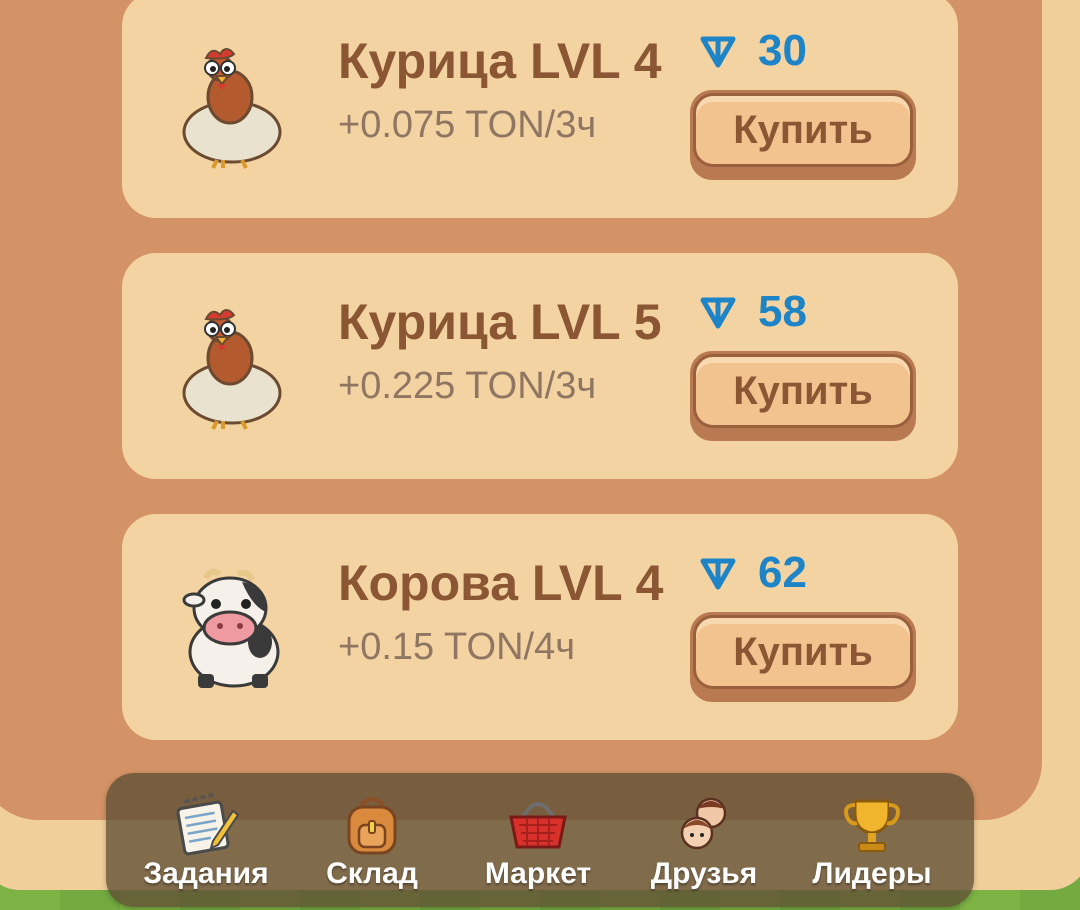  I want to click on basket-icon, so click(538, 825).